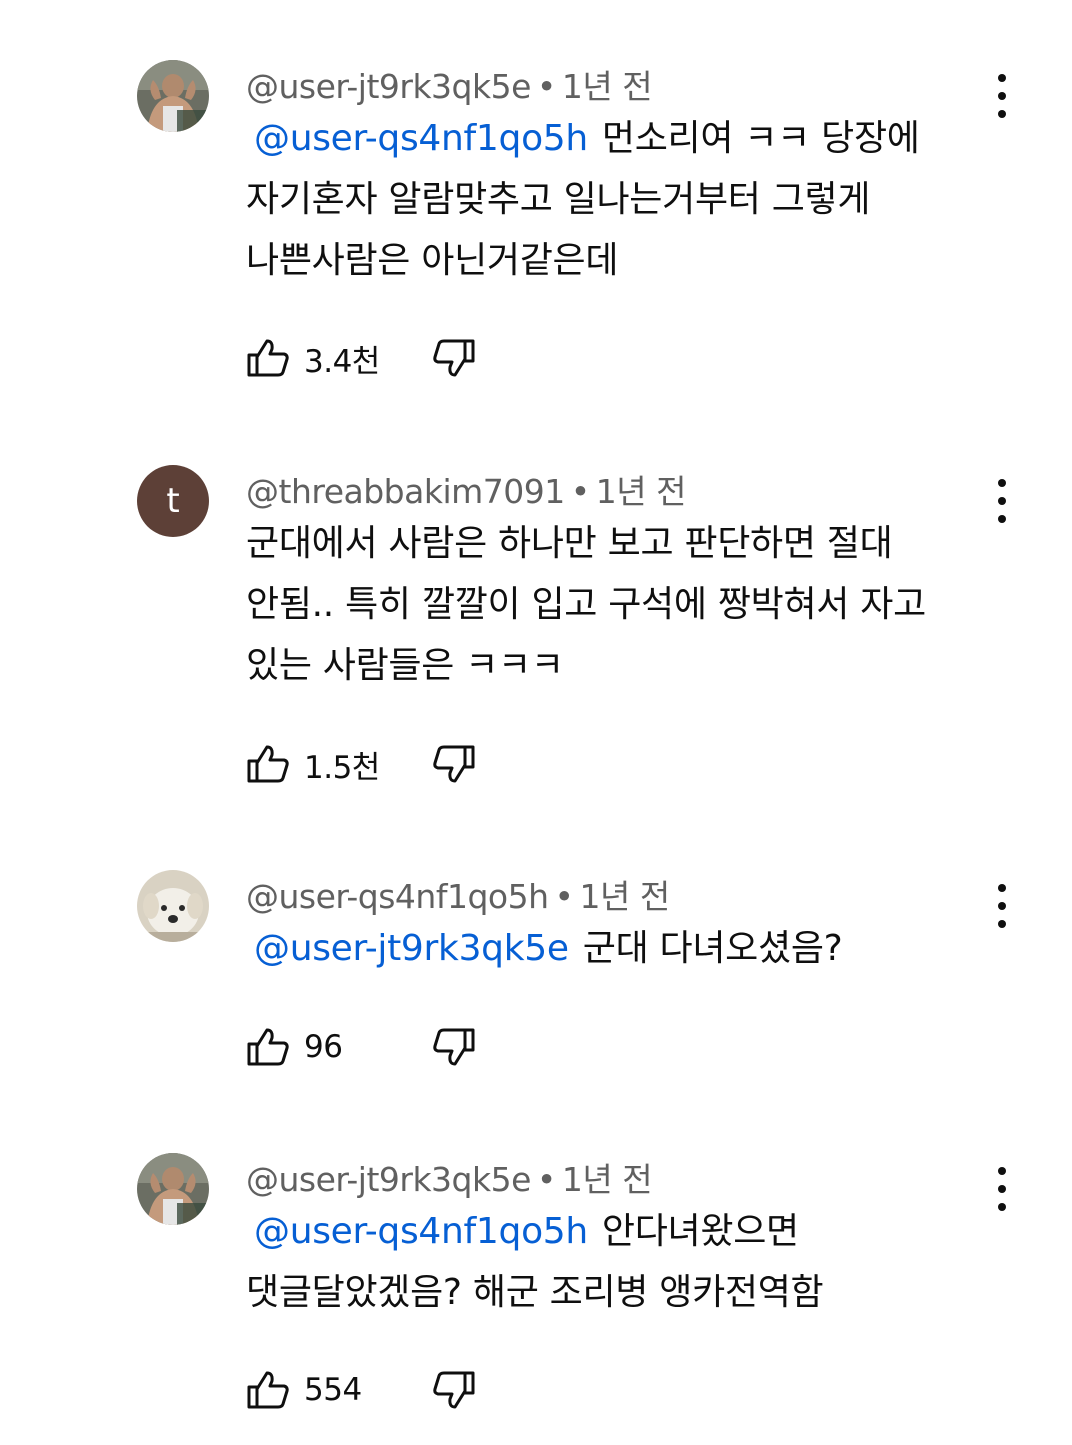 This screenshot has width=1072, height=1445. I want to click on like-count: 96, so click(323, 1047).